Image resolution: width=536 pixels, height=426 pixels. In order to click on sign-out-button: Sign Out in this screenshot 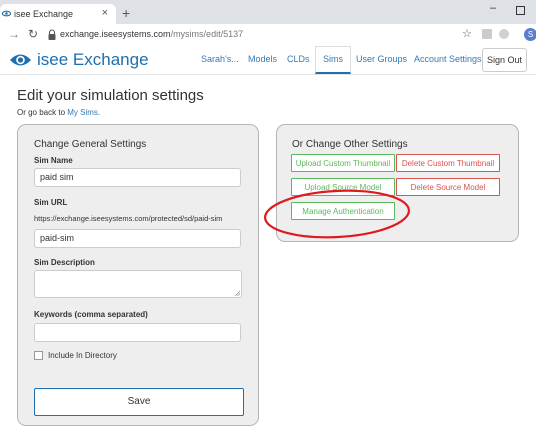, I will do `click(504, 60)`.